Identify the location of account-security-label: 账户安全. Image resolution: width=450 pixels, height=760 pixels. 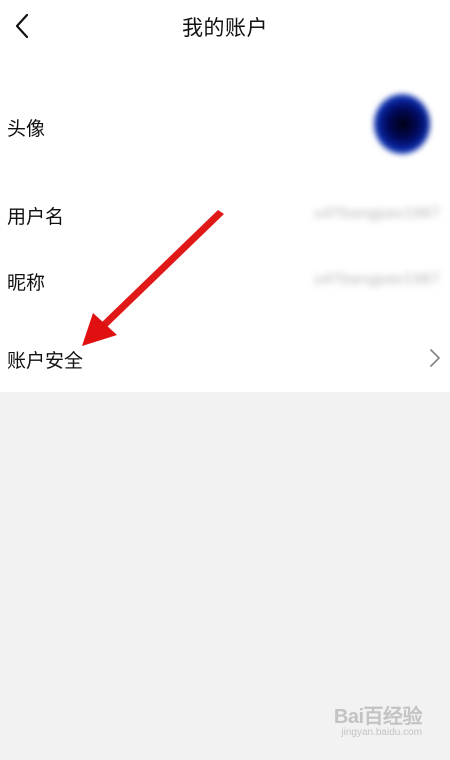
(45, 361).